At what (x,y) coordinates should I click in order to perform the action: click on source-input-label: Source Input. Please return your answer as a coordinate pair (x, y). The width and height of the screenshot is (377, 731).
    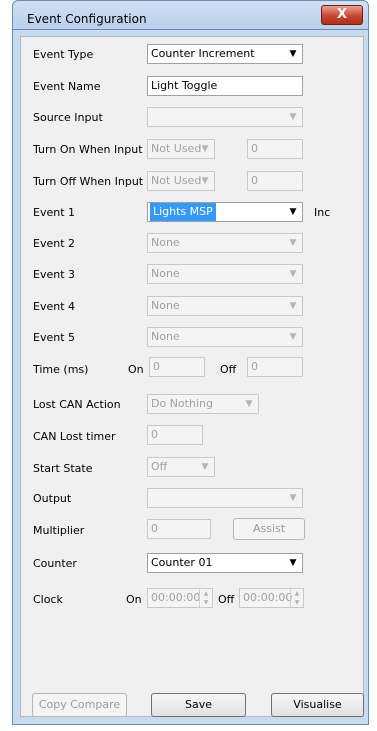
    Looking at the image, I should click on (68, 117).